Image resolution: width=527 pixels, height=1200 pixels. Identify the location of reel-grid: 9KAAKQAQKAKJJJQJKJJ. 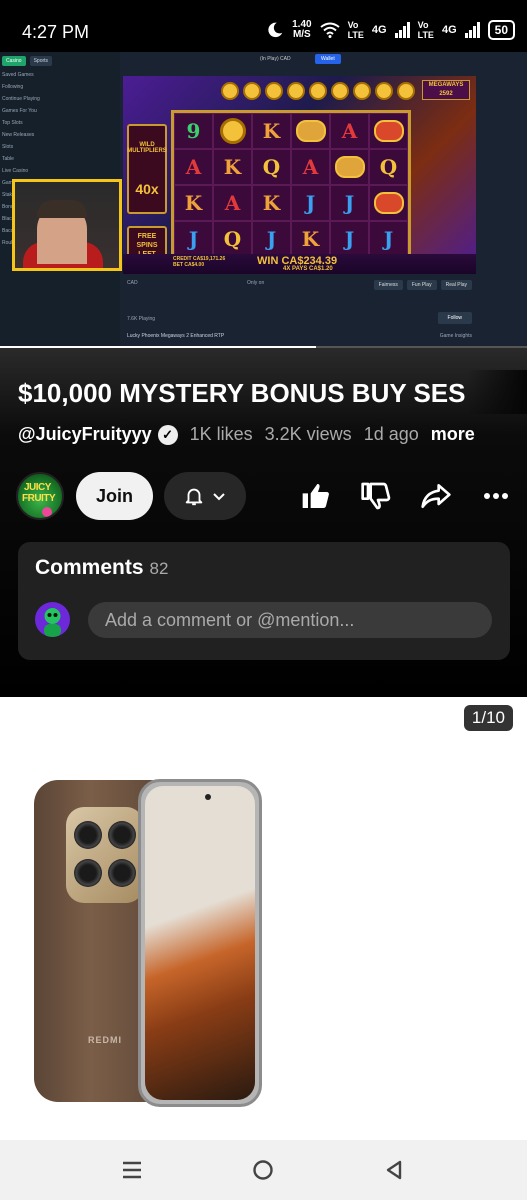
(291, 185).